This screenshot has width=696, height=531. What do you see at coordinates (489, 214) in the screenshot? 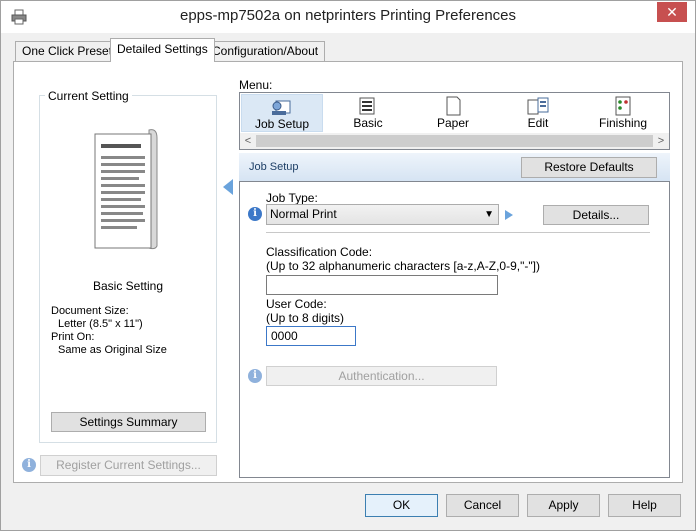
I see `chevron-down-icon: ▼` at bounding box center [489, 214].